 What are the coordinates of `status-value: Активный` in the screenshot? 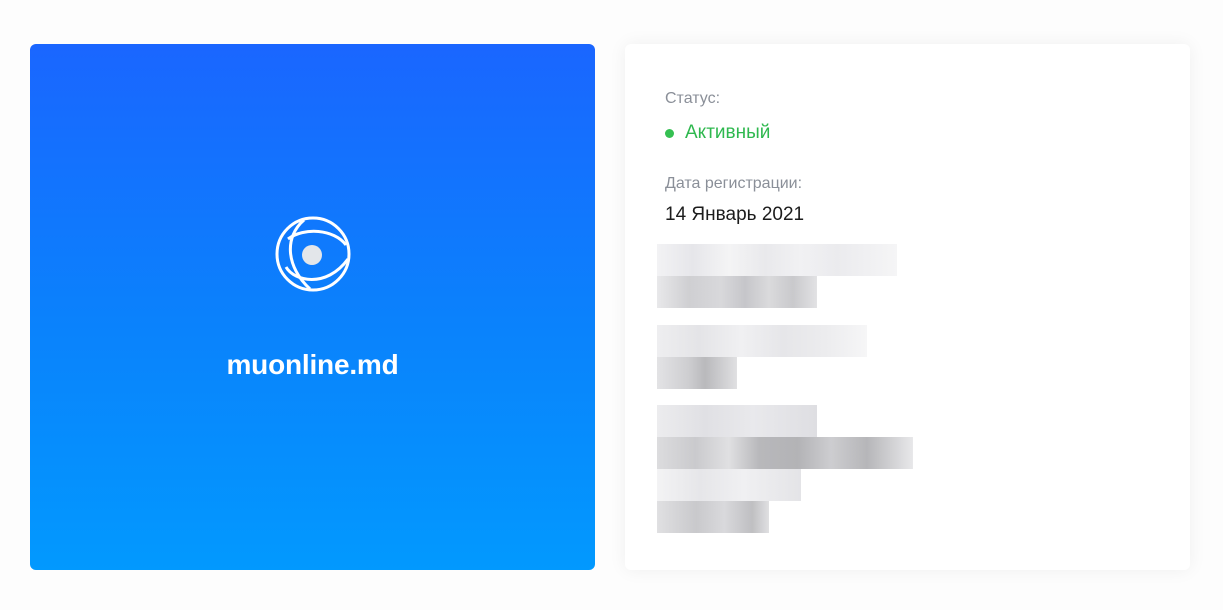 It's located at (717, 133).